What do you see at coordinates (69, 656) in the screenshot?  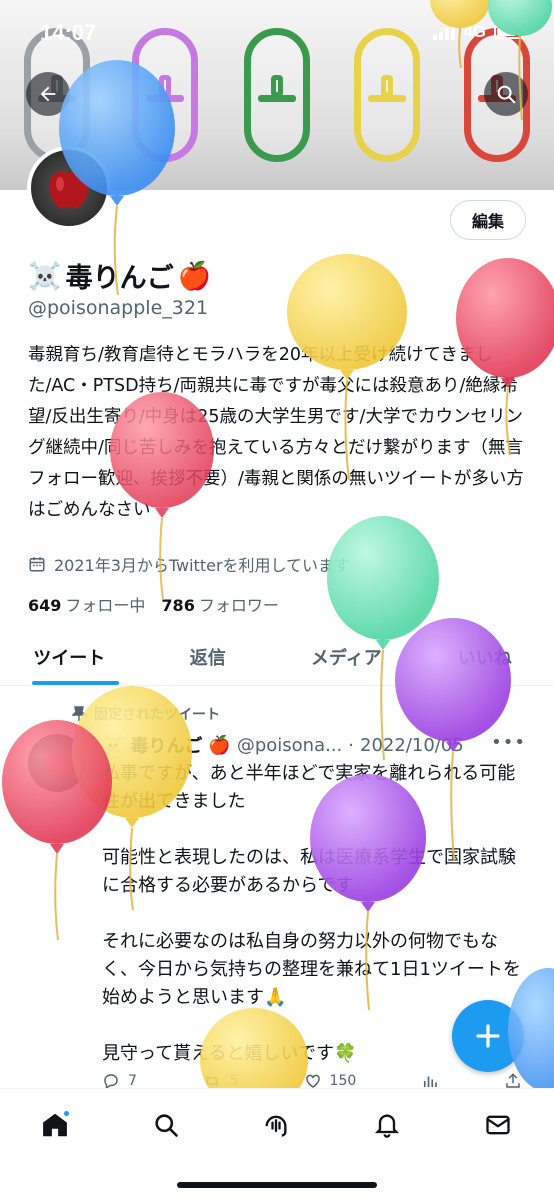 I see `tab-tweets: ツイート` at bounding box center [69, 656].